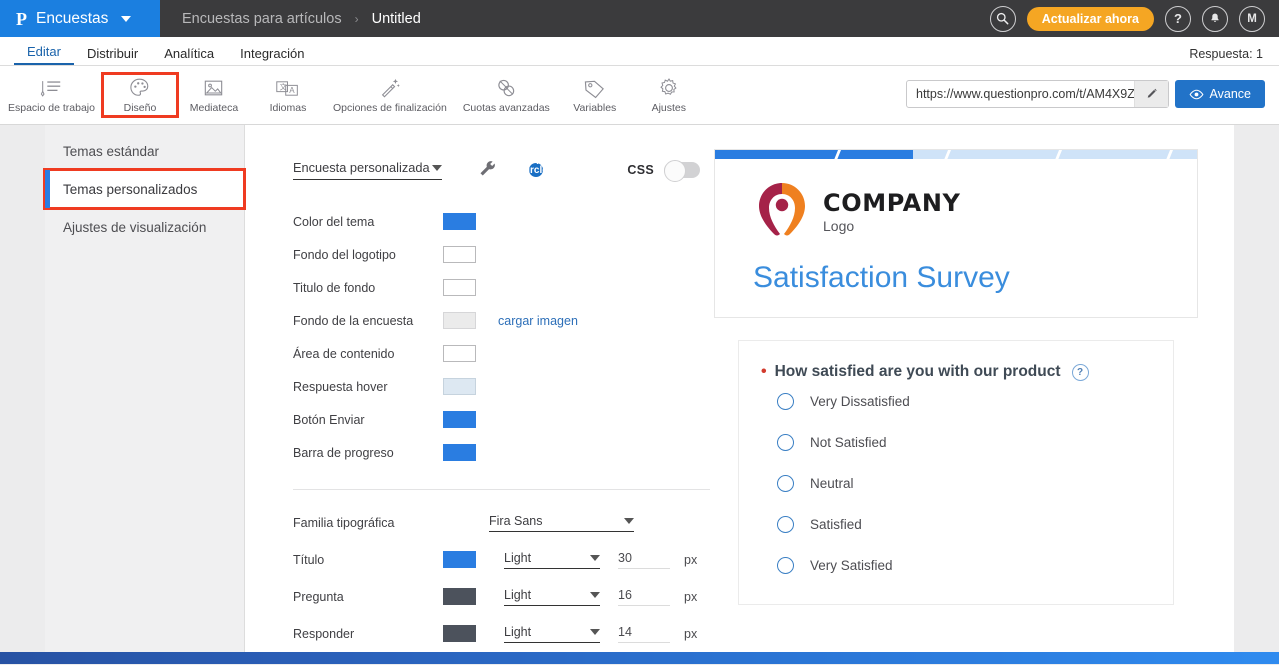 The image size is (1279, 665). Describe the element at coordinates (135, 227) in the screenshot. I see `sidebar-item-label: Ajustes de visualización` at that location.